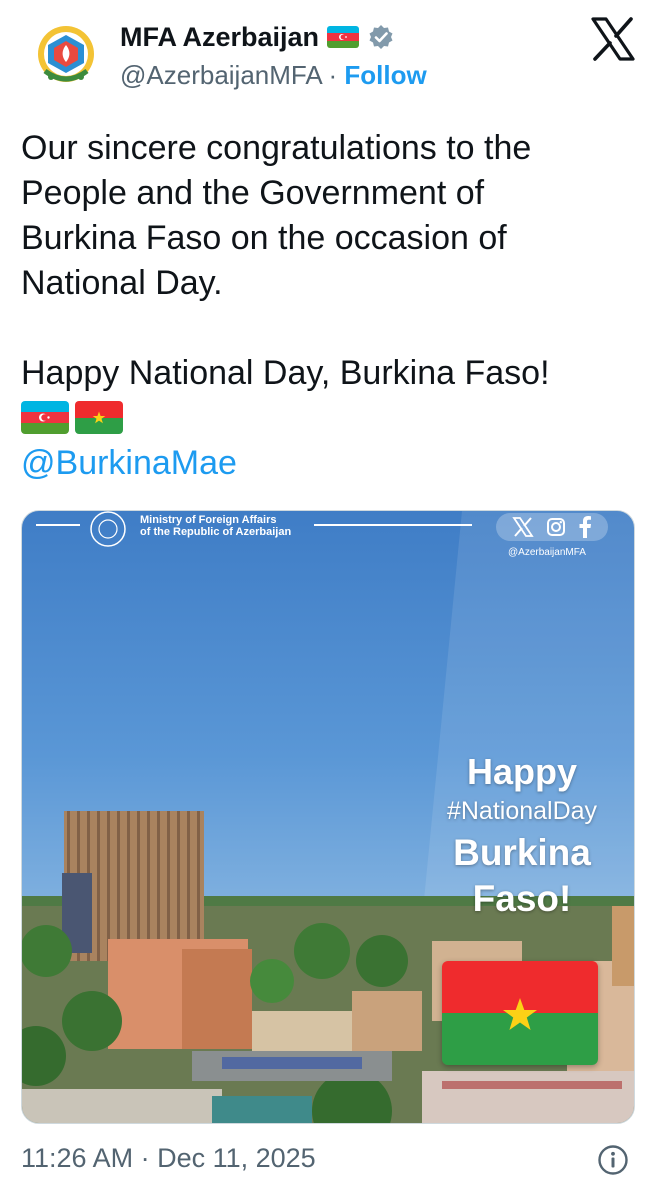 Image resolution: width=666 pixels, height=1196 pixels. Describe the element at coordinates (168, 1158) in the screenshot. I see `tweet-timestamp: 11:26 AM · Dec 11, 2025` at that location.